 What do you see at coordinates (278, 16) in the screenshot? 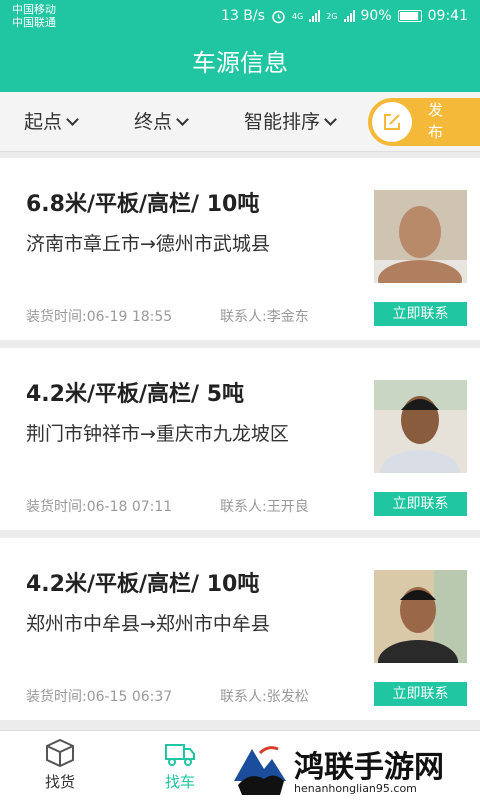
I see `alarm-icon` at bounding box center [278, 16].